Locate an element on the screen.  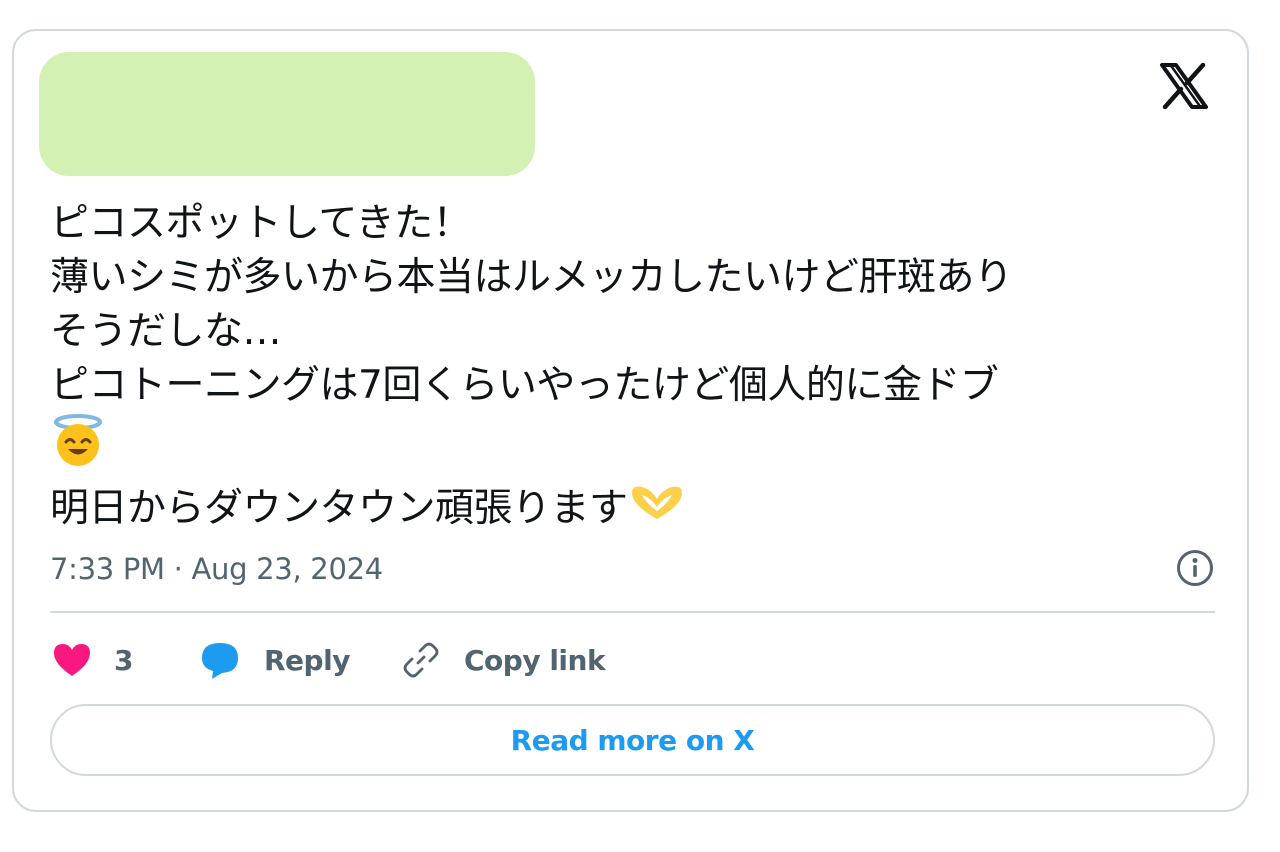
like-button: 3 is located at coordinates (91, 660).